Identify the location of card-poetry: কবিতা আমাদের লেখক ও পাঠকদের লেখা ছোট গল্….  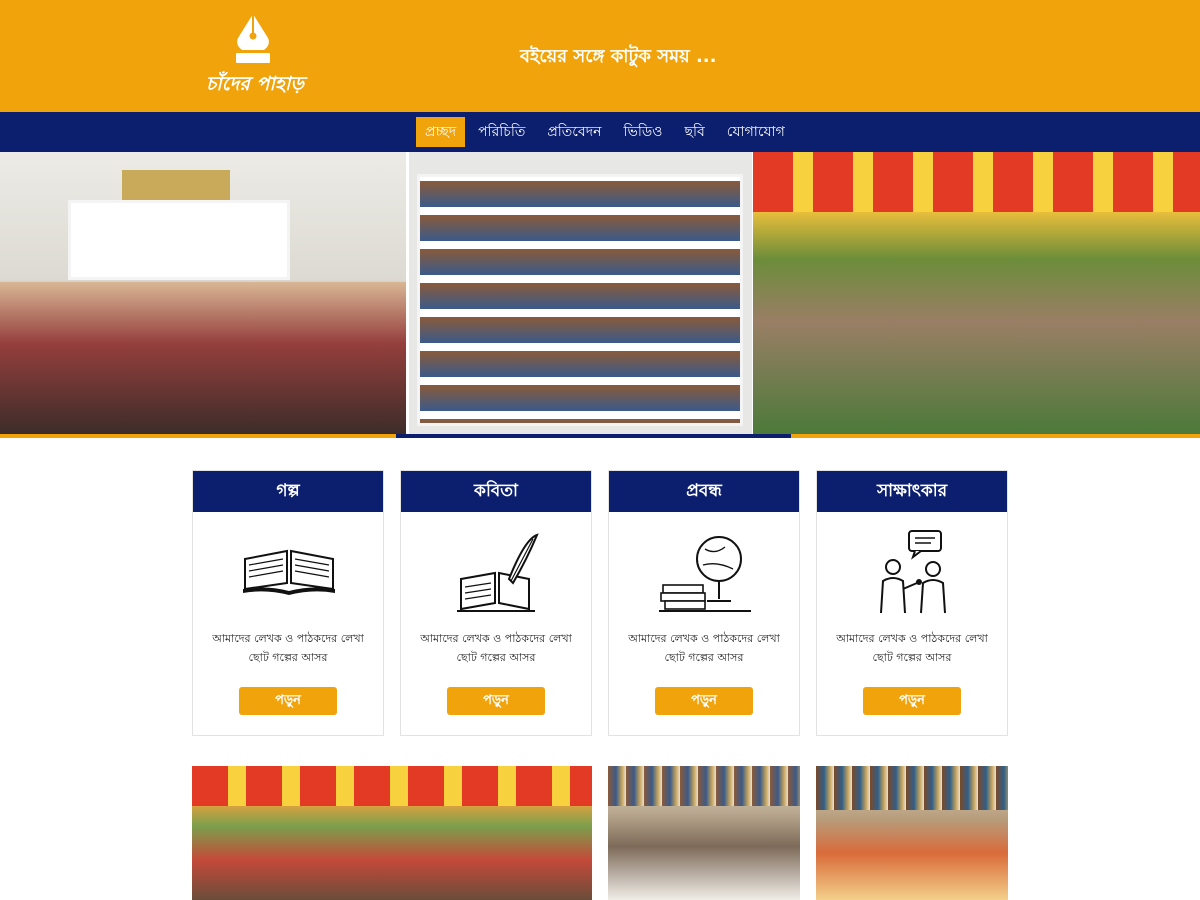
(496, 603).